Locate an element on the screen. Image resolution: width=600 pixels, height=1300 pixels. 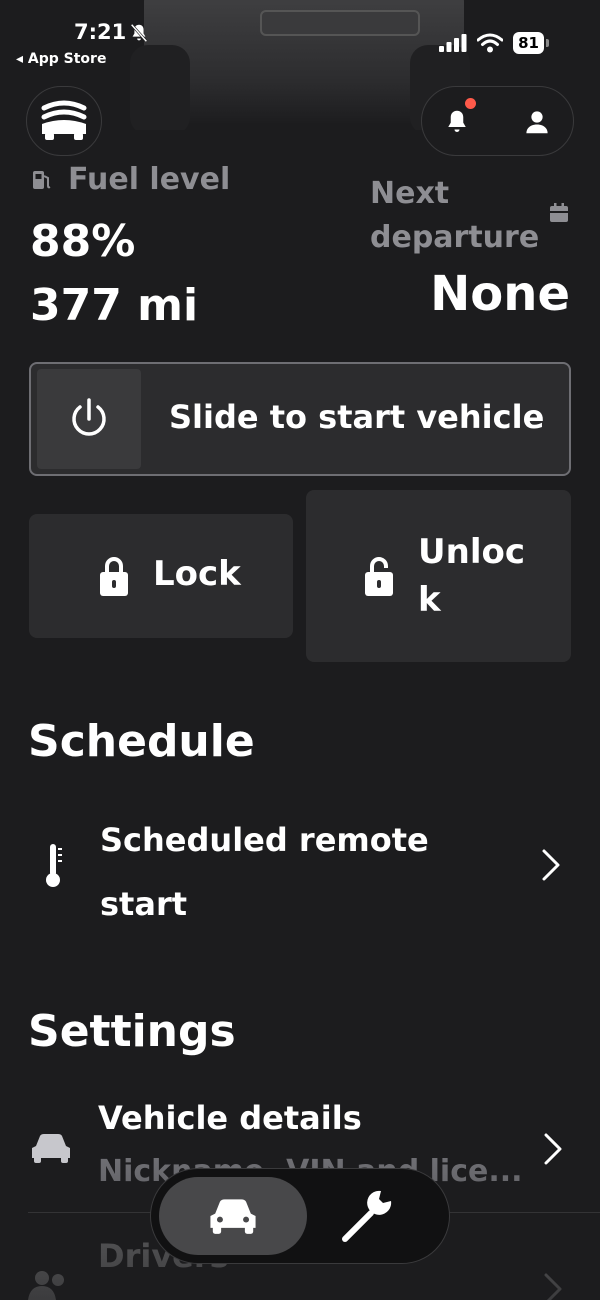
power-icon is located at coordinates (89, 417).